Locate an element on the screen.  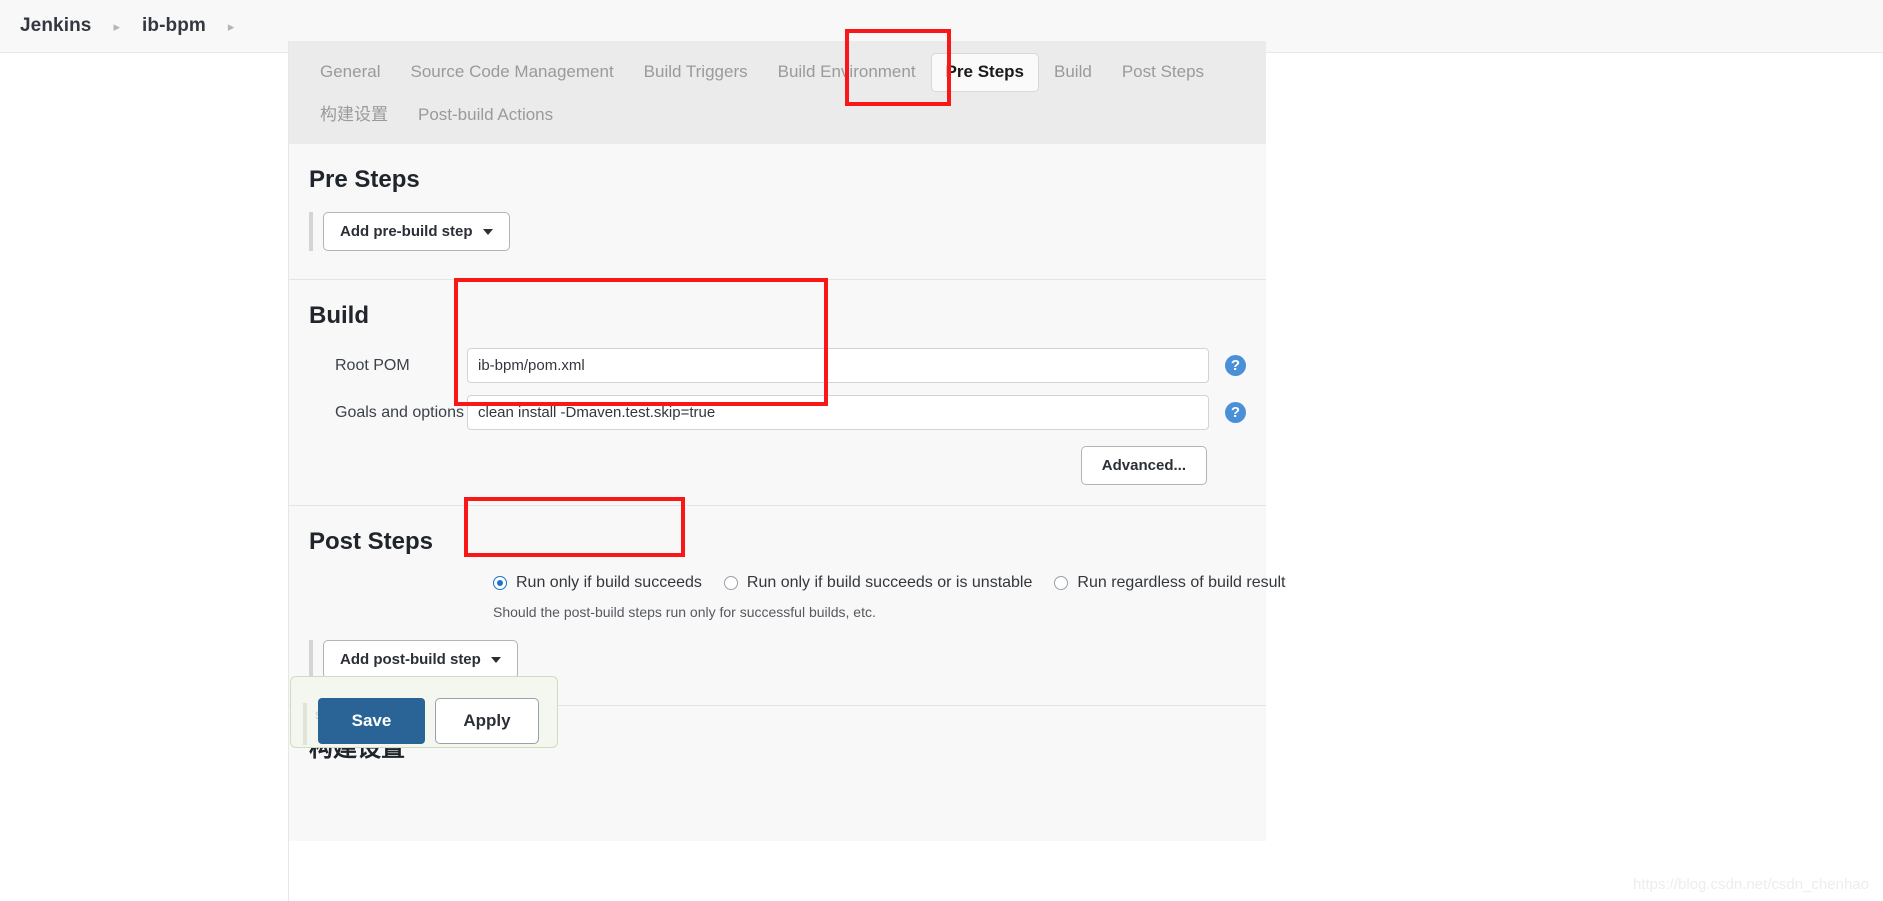
root-pom-label: Root POM is located at coordinates (372, 365).